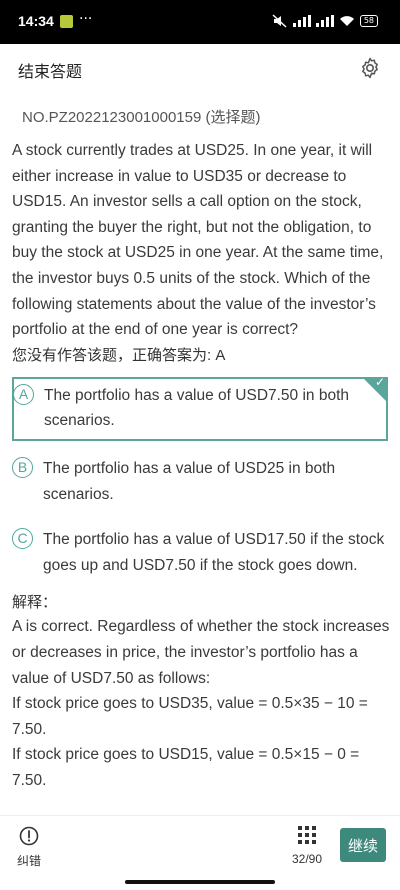  What do you see at coordinates (29, 836) in the screenshot?
I see `alert-circle-icon` at bounding box center [29, 836].